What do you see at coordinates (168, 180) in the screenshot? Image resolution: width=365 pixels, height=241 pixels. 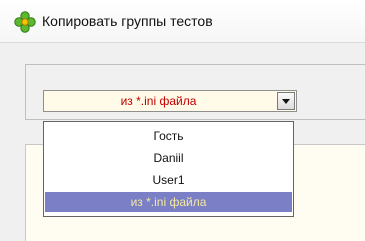 I see `dropdown-item-user1: User1` at bounding box center [168, 180].